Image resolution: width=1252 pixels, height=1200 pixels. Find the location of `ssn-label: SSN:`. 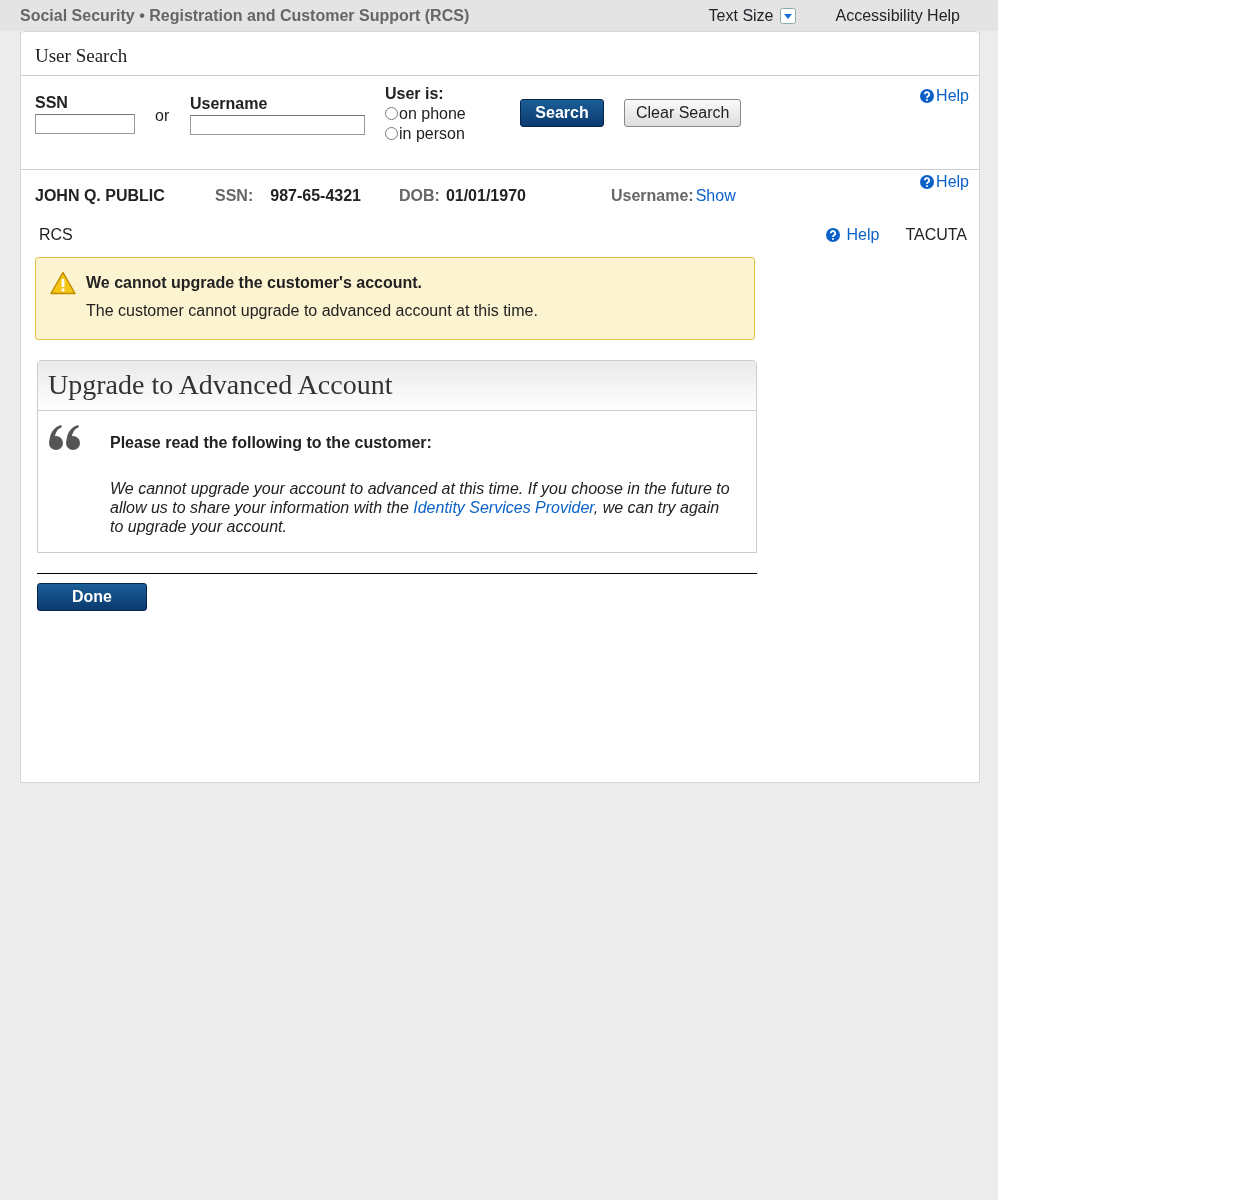

ssn-label: SSN: is located at coordinates (234, 196).